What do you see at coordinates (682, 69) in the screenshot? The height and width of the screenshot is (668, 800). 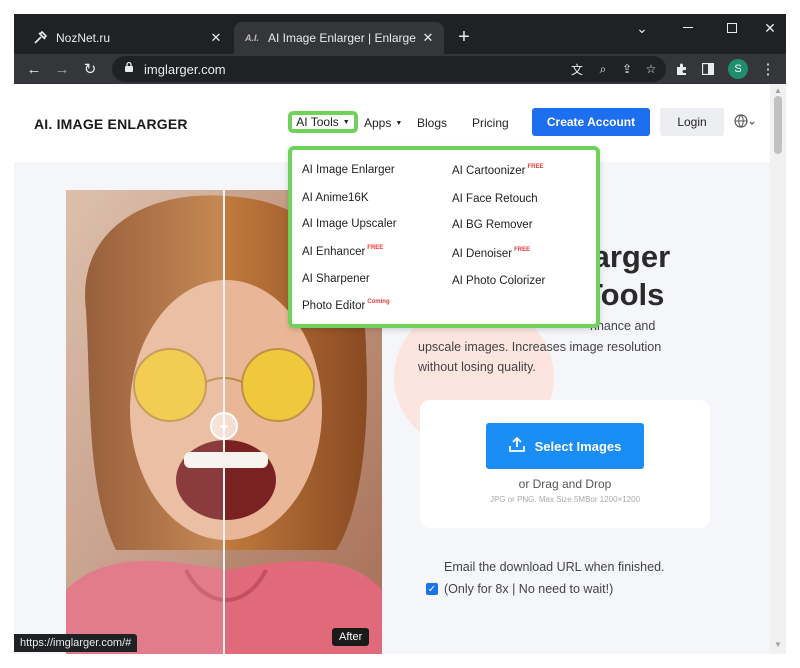 I see `extensions-icon` at bounding box center [682, 69].